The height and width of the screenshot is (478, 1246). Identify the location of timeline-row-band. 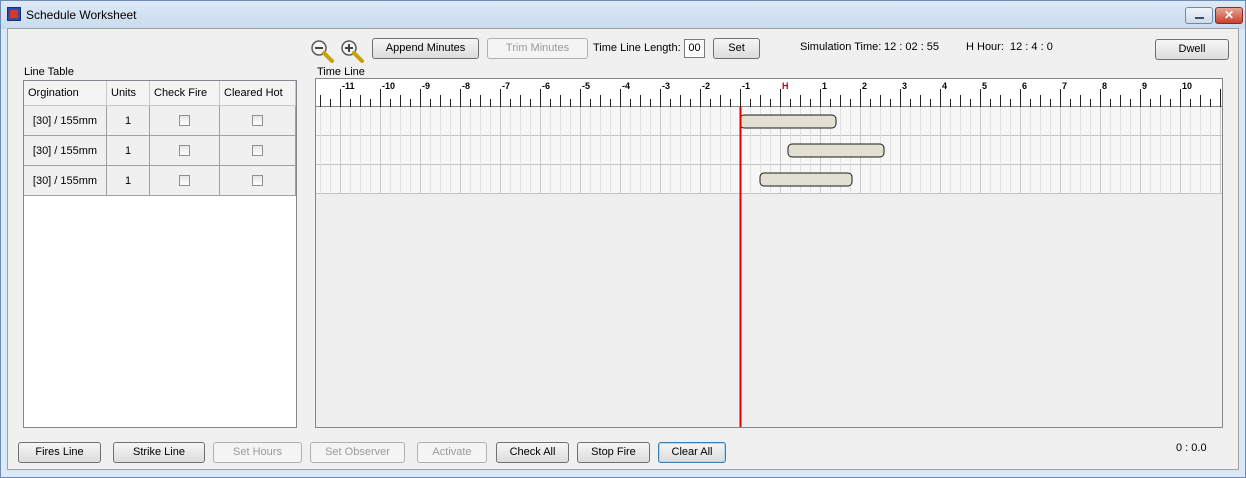
(769, 150).